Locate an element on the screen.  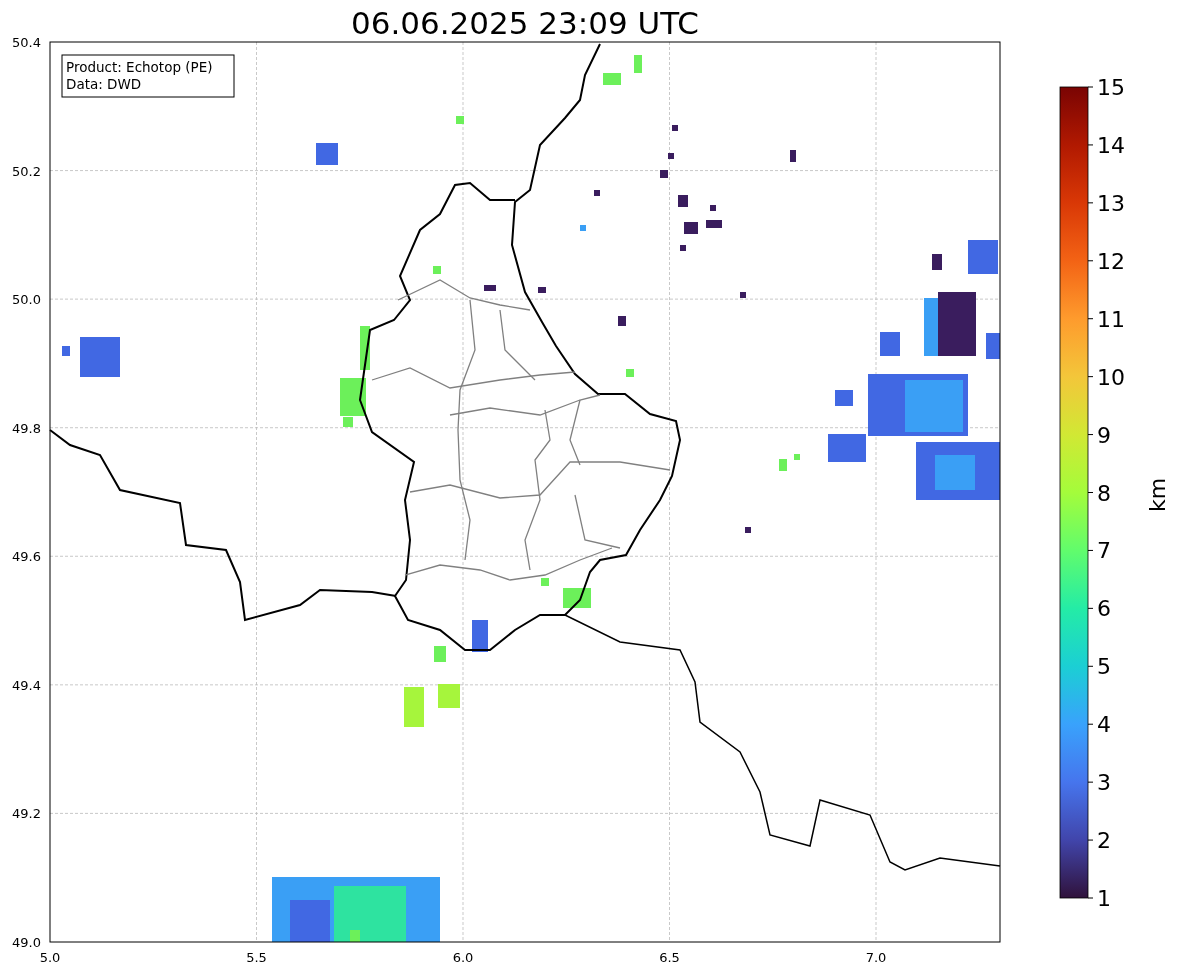
info-text: Data: DWD is located at coordinates (104, 84).